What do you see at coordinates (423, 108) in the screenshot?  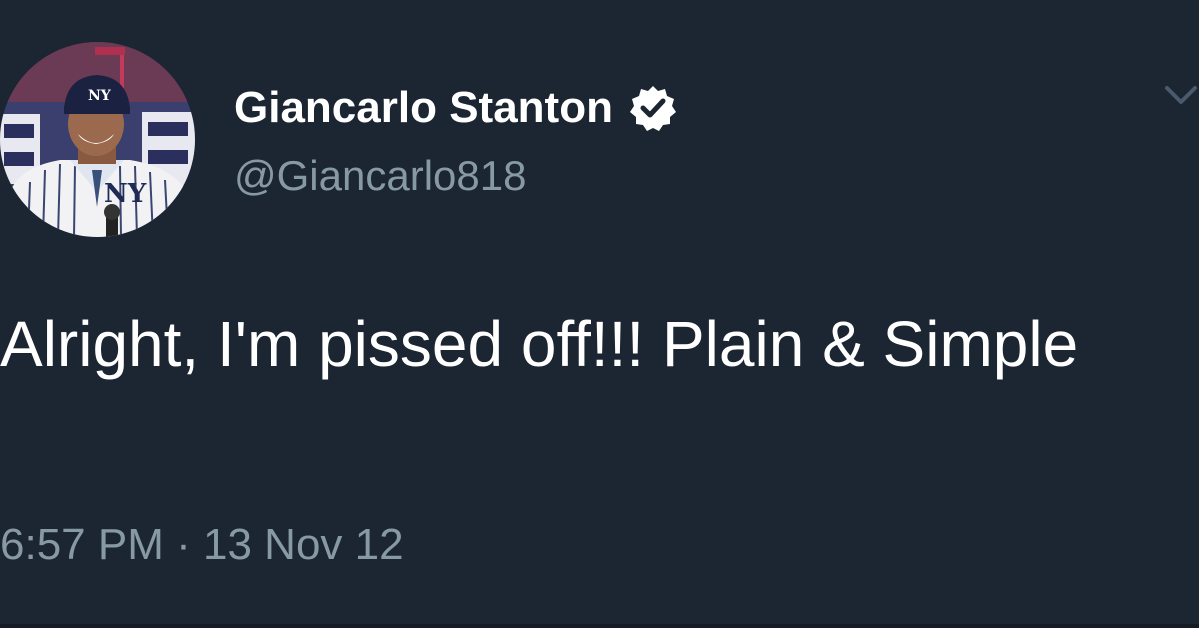 I see `display-name: Giancarlo Stanton` at bounding box center [423, 108].